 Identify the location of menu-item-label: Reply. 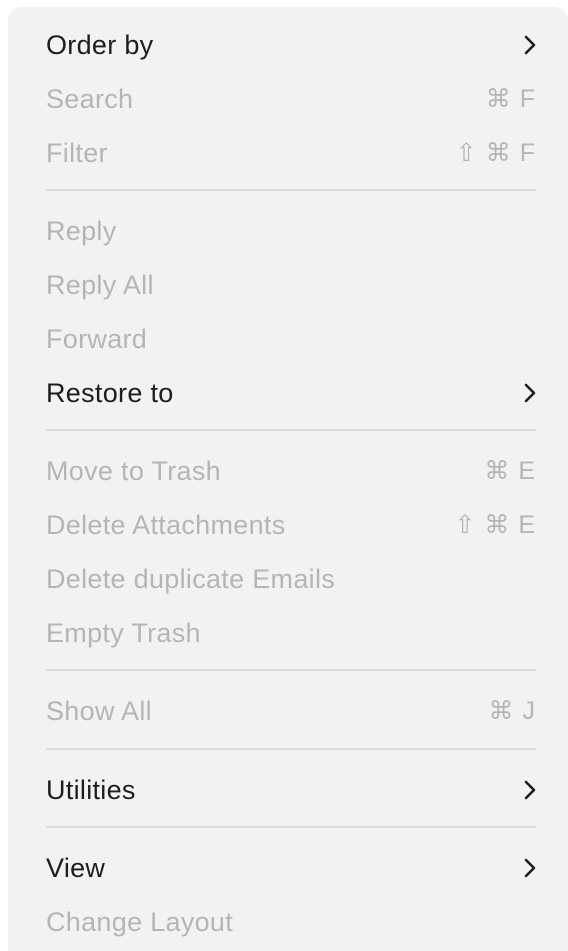
(81, 230).